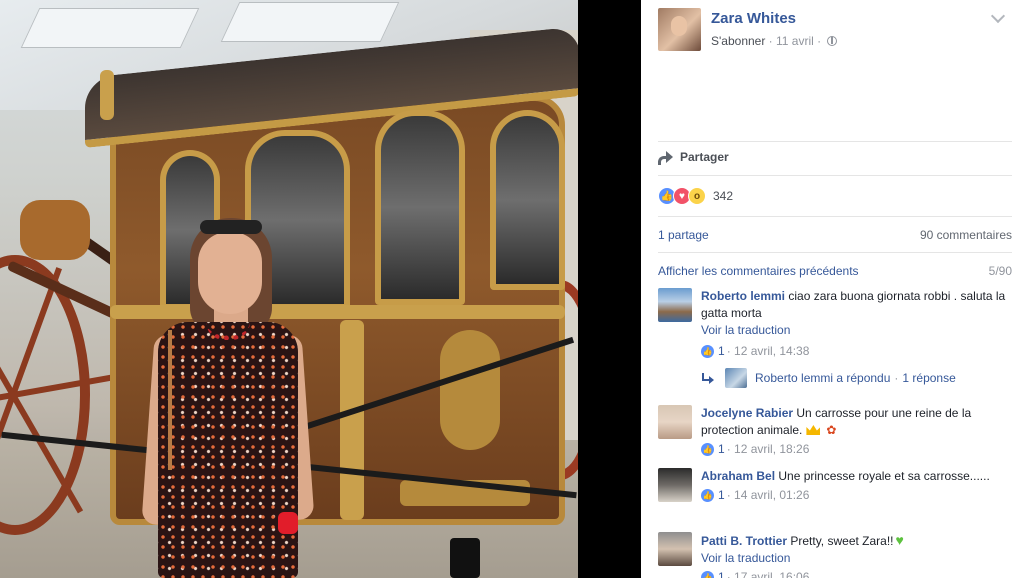 This screenshot has height=578, width=1024. I want to click on replies-row: Roberto lemmi a répondu · 1 réponse, so click(828, 378).